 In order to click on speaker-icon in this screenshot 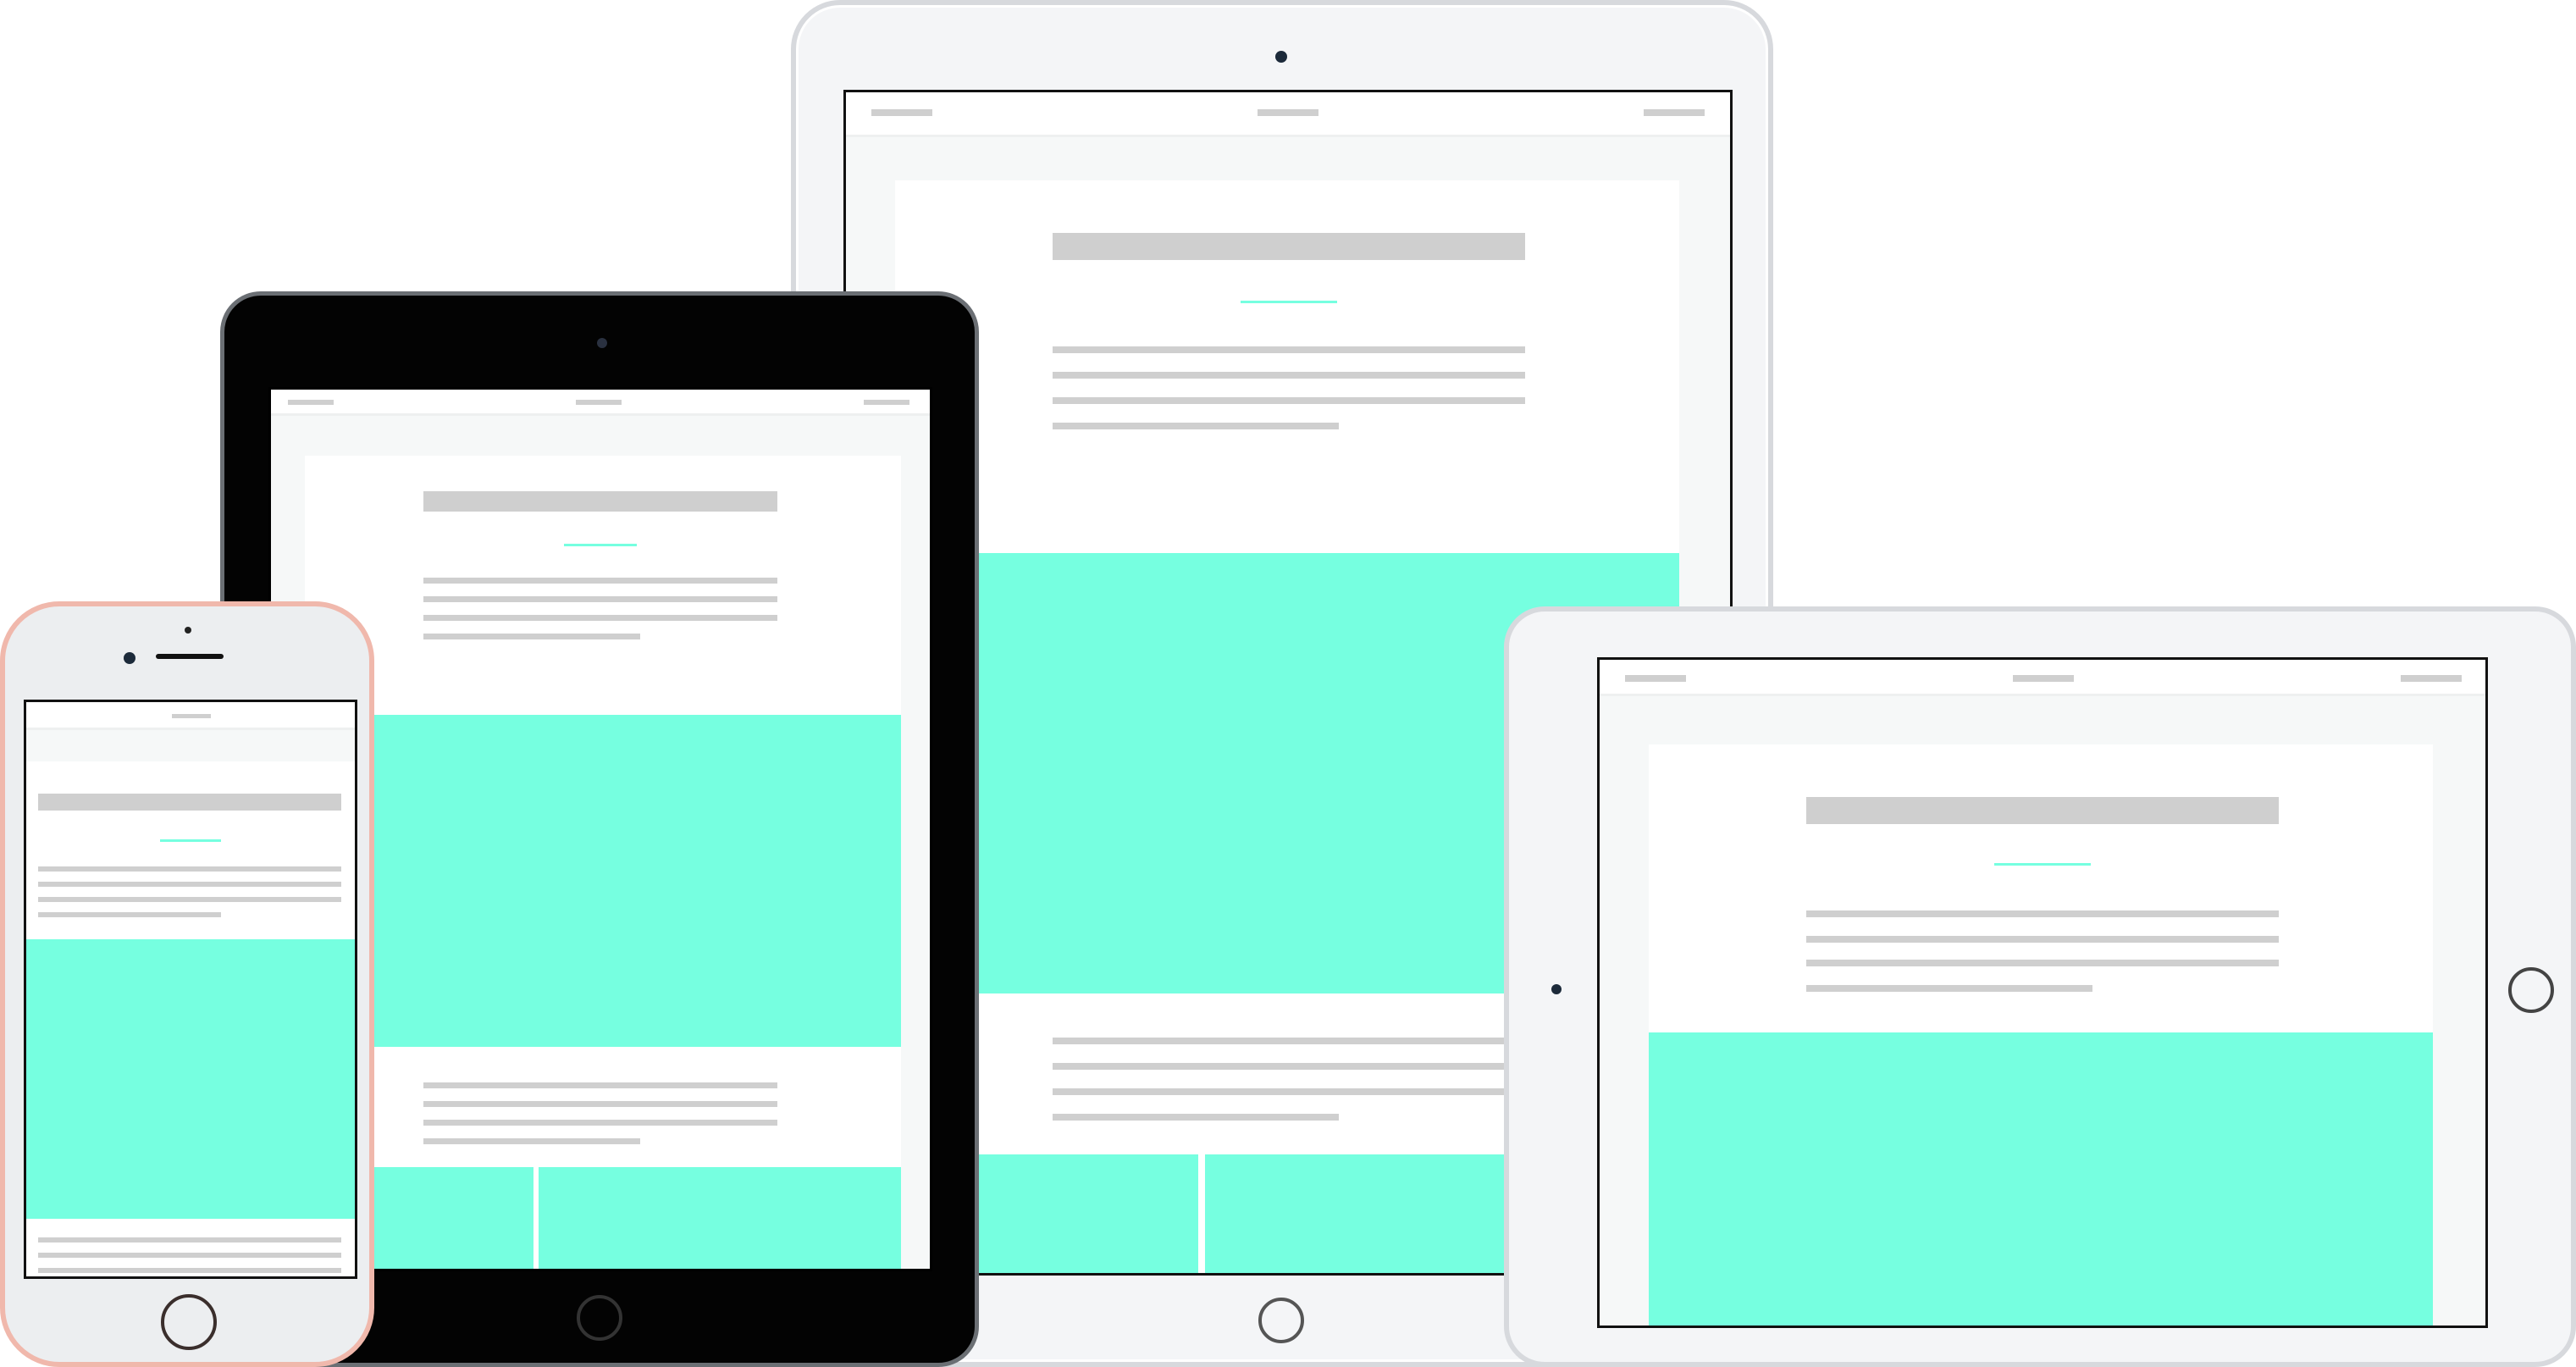, I will do `click(190, 656)`.